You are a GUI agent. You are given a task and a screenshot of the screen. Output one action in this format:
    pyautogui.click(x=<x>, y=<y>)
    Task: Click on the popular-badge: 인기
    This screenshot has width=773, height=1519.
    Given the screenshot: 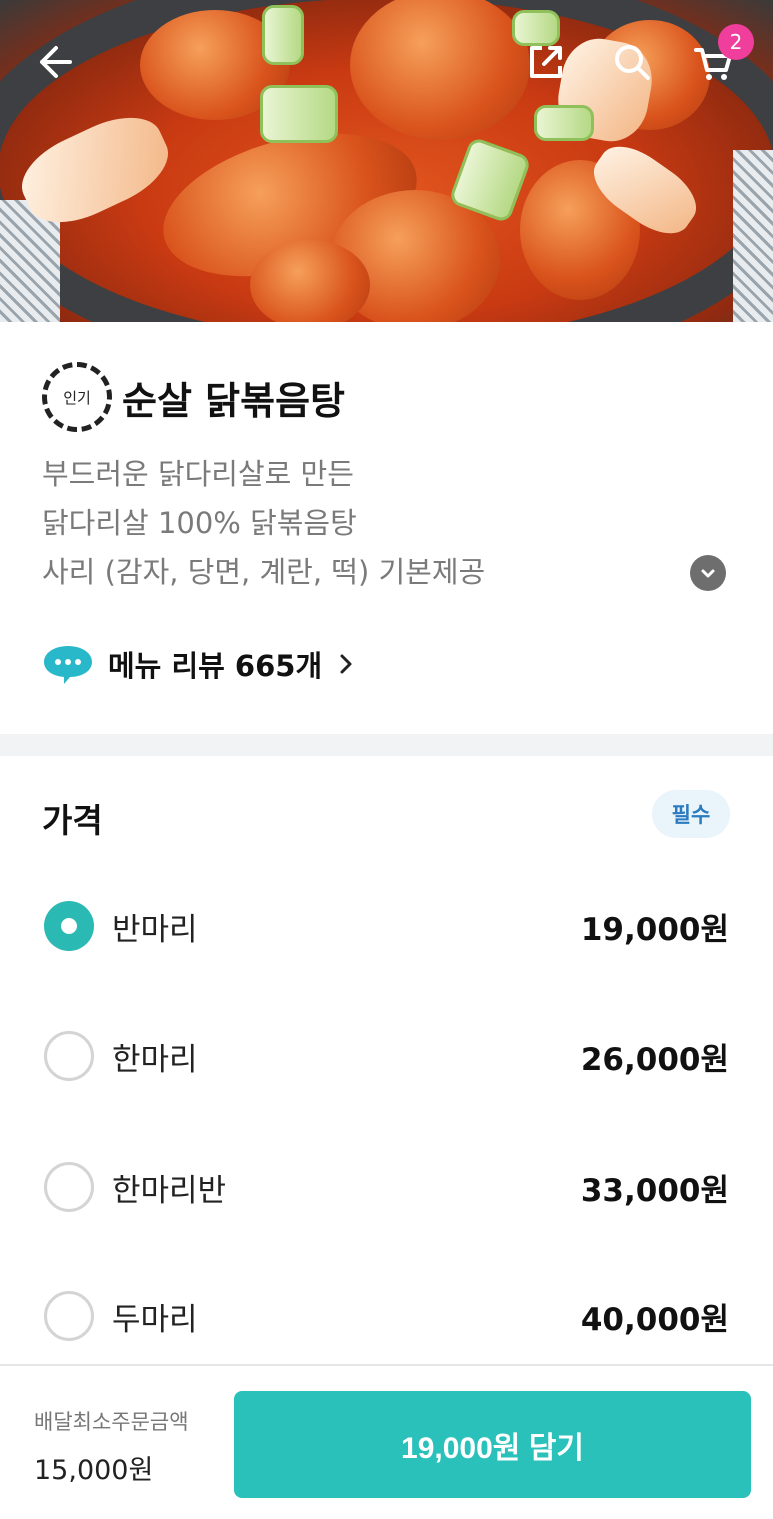 What is the action you would take?
    pyautogui.click(x=77, y=397)
    